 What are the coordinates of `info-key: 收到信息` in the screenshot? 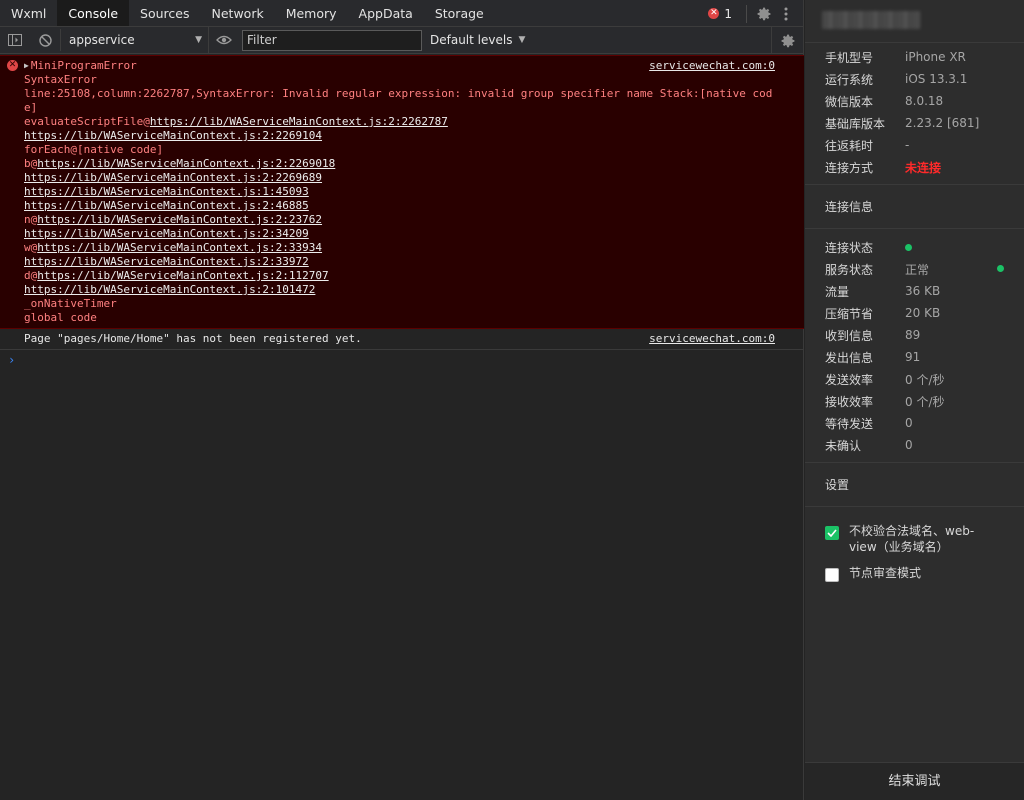 It's located at (849, 335).